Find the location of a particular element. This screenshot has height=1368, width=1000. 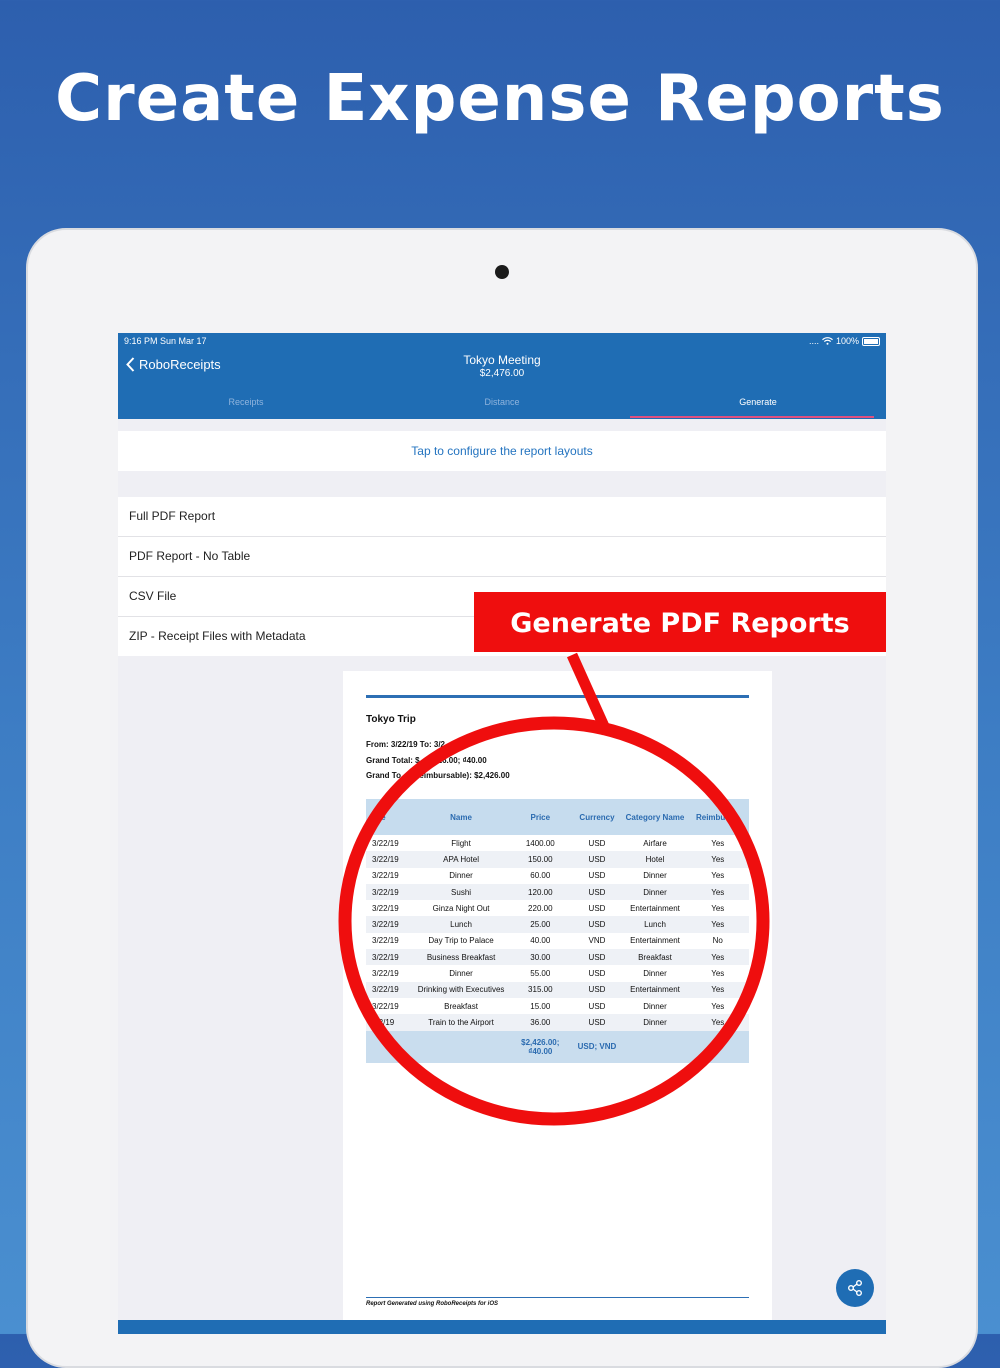

pdf-bottom-rule is located at coordinates (557, 1297).